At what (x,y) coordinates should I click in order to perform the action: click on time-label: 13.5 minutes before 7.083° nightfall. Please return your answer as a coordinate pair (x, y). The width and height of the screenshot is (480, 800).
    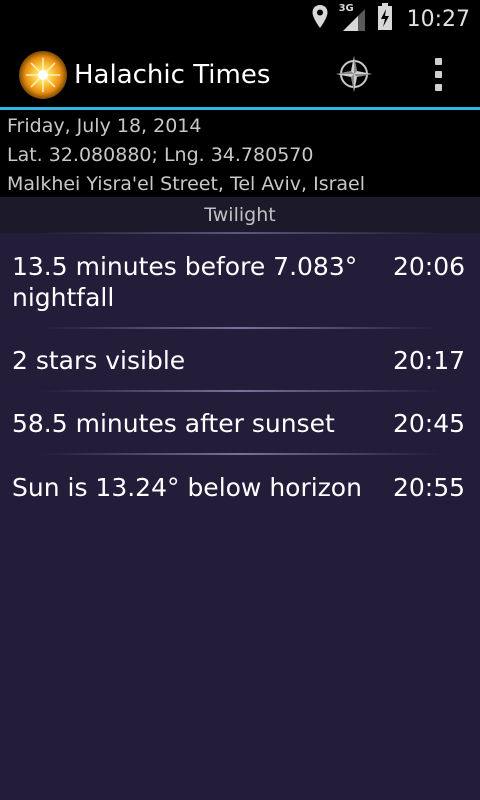
    Looking at the image, I should click on (185, 282).